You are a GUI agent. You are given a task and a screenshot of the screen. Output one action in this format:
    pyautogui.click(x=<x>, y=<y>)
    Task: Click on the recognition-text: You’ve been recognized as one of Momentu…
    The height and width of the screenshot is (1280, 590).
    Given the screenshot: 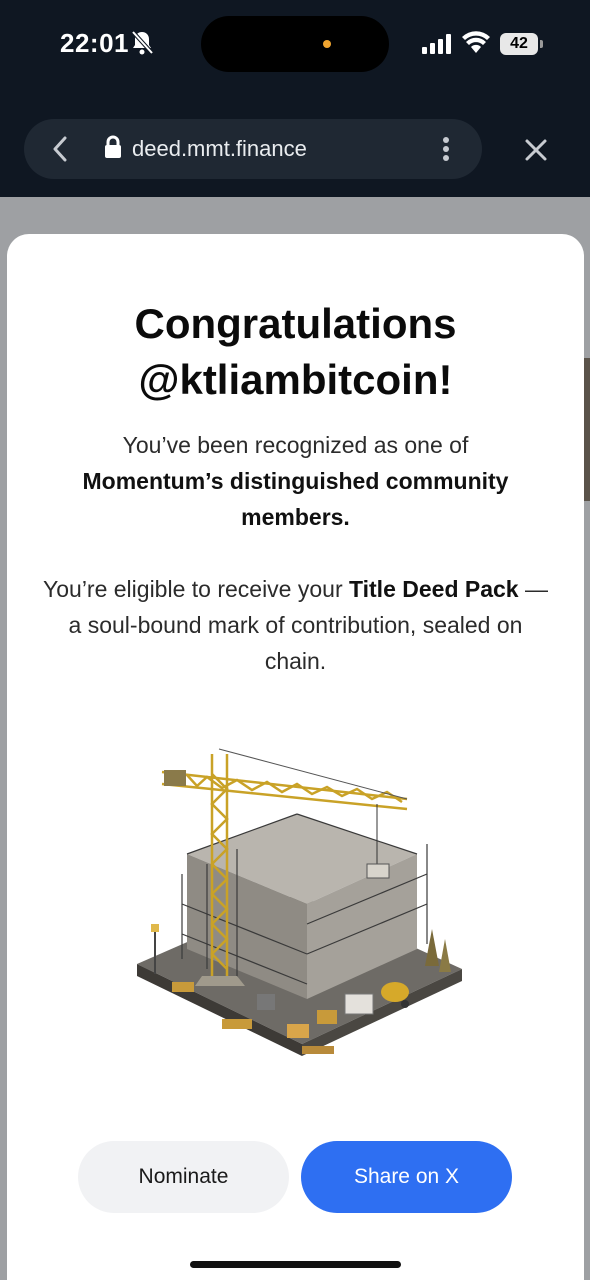 What is the action you would take?
    pyautogui.click(x=295, y=481)
    